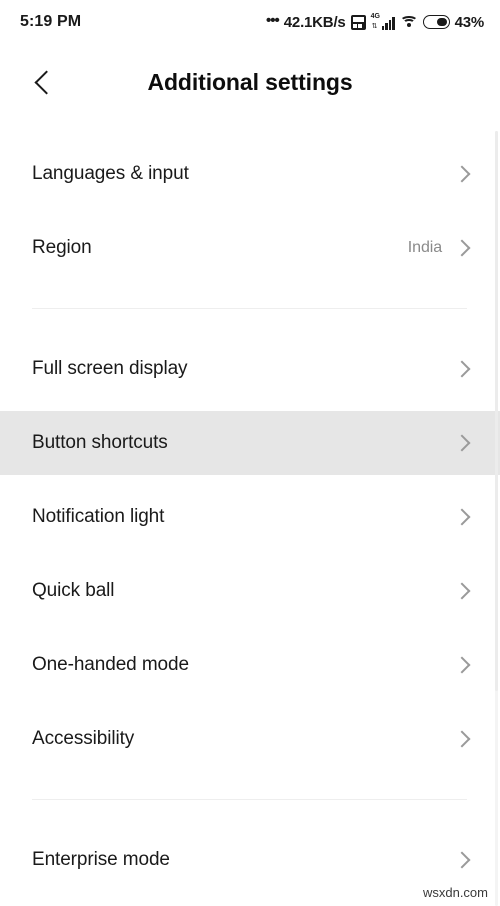 This screenshot has width=500, height=906. Describe the element at coordinates (469, 22) in the screenshot. I see `battery-percent-label: 43%` at that location.